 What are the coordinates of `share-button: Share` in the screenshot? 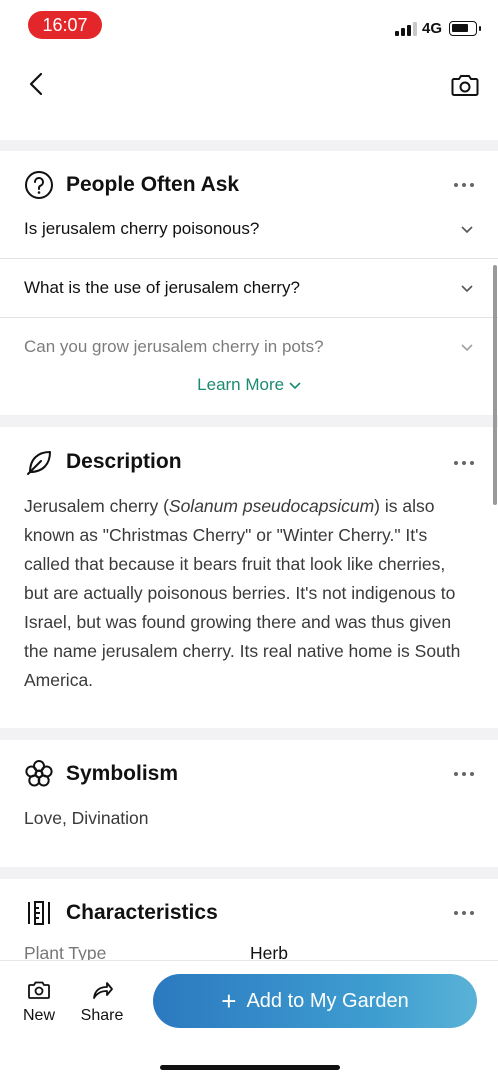 It's located at (102, 1002).